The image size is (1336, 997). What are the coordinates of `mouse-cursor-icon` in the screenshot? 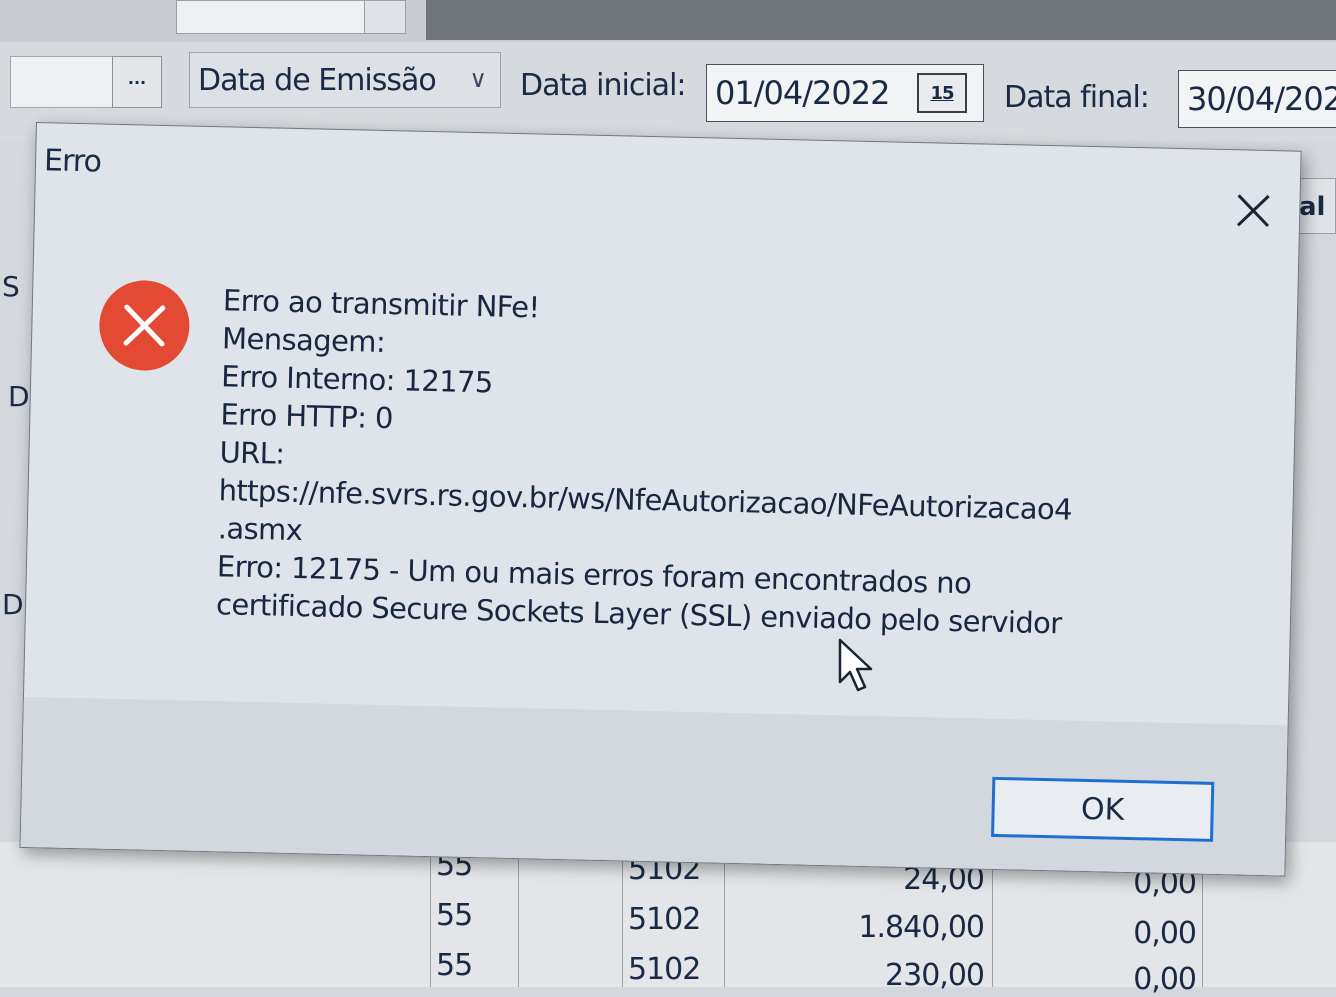 It's located at (856, 667).